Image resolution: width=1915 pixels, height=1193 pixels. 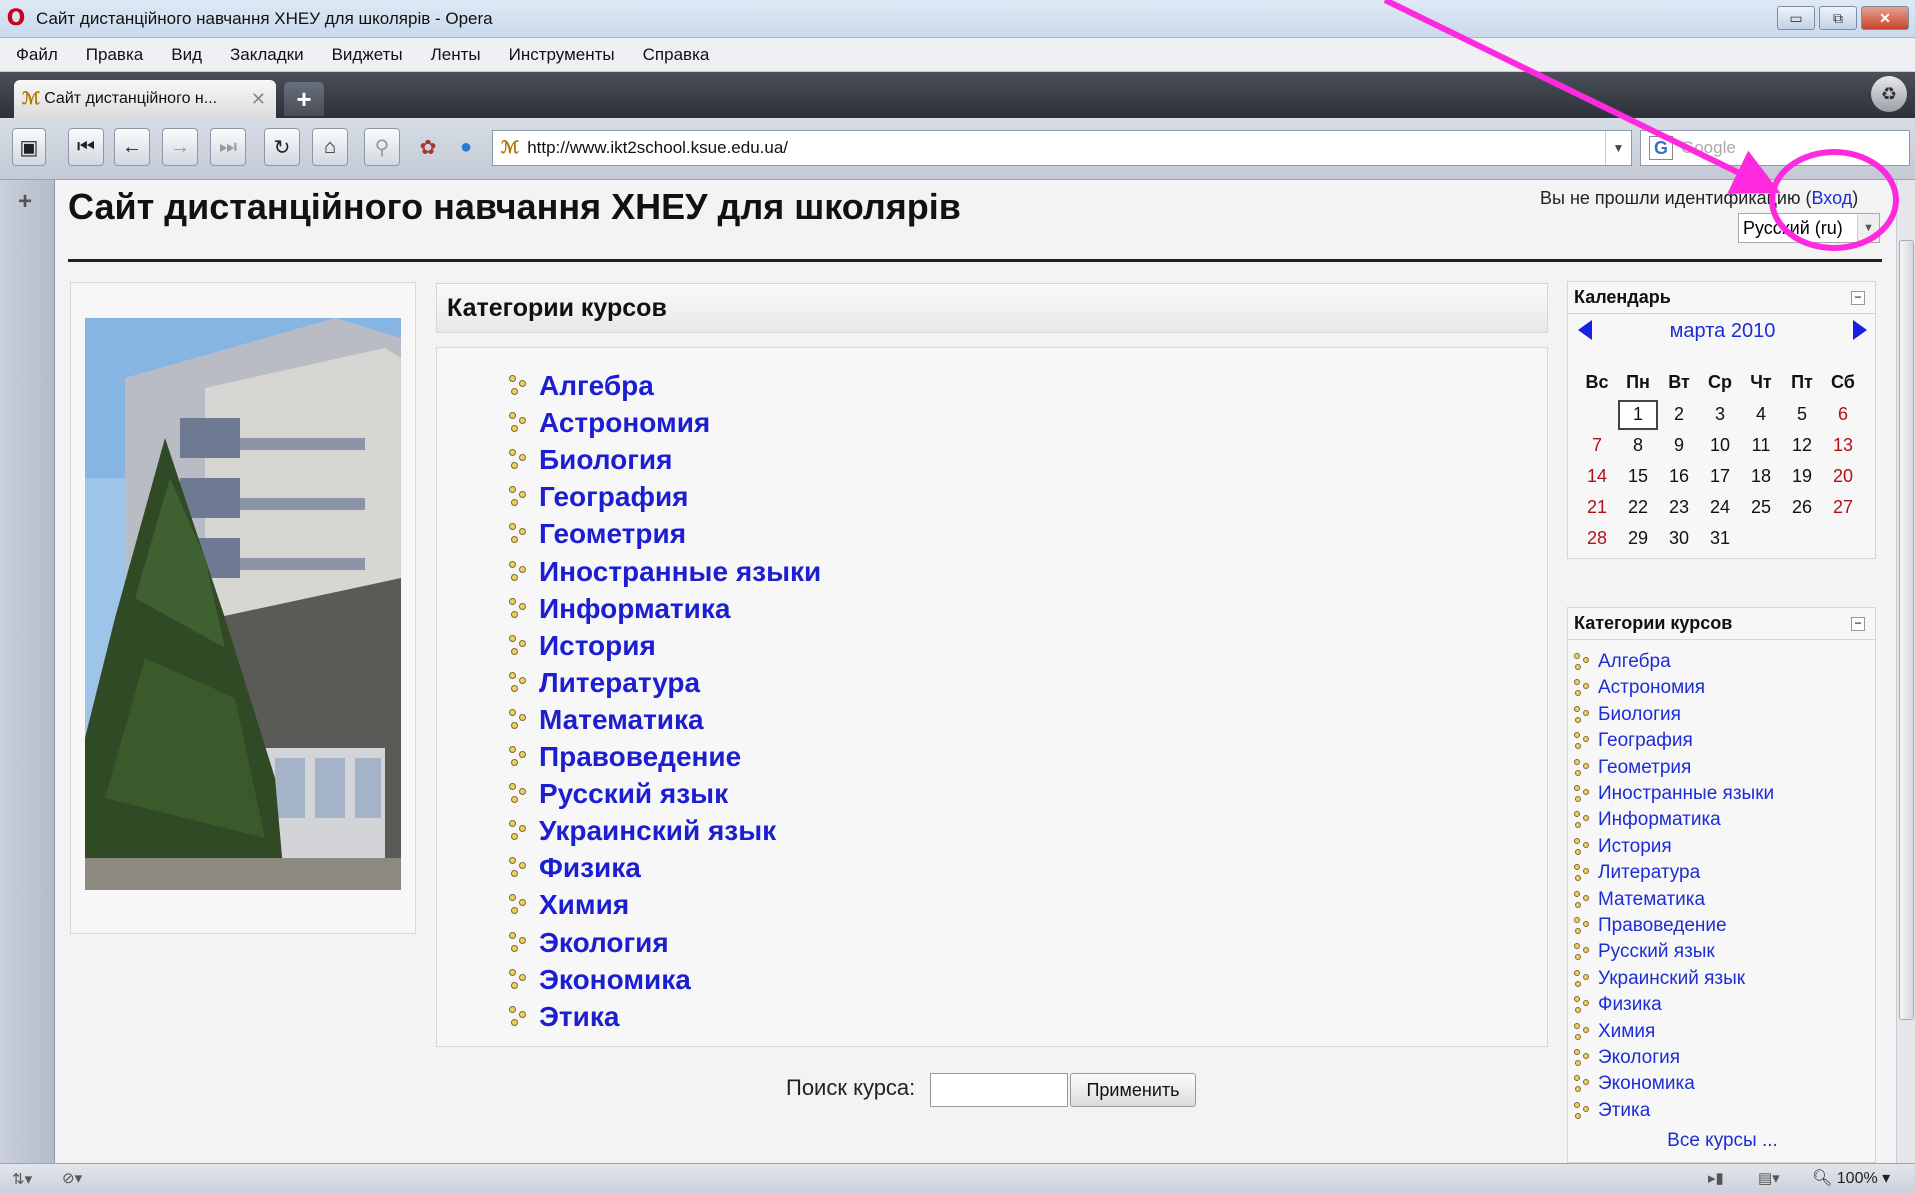 I want to click on category-link: Русский язык, so click(x=618, y=794).